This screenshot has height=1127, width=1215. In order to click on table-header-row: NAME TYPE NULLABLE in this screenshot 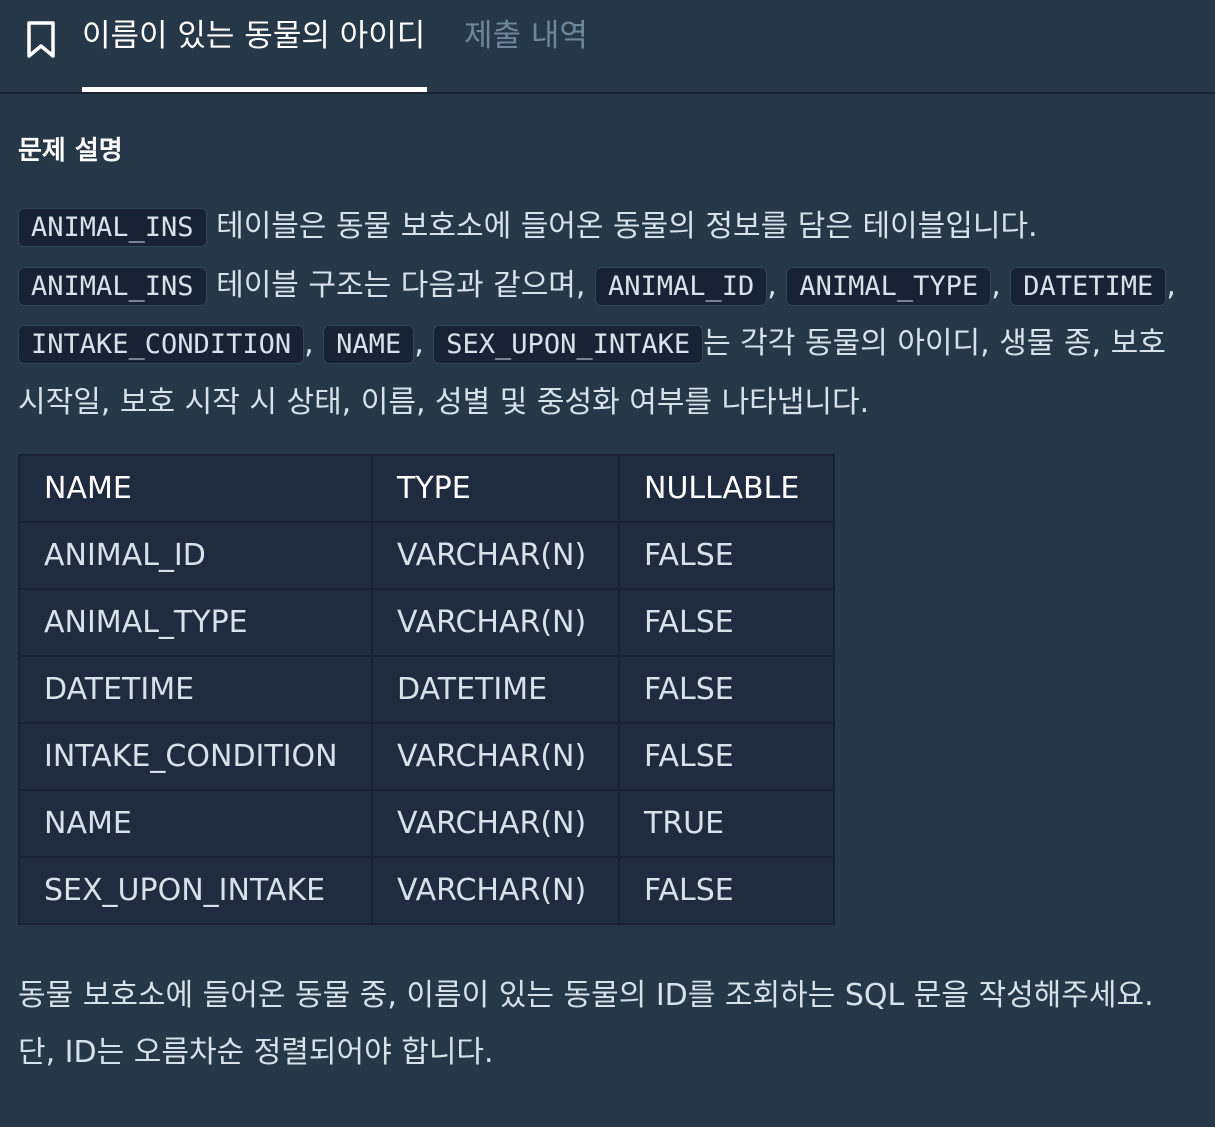, I will do `click(426, 488)`.